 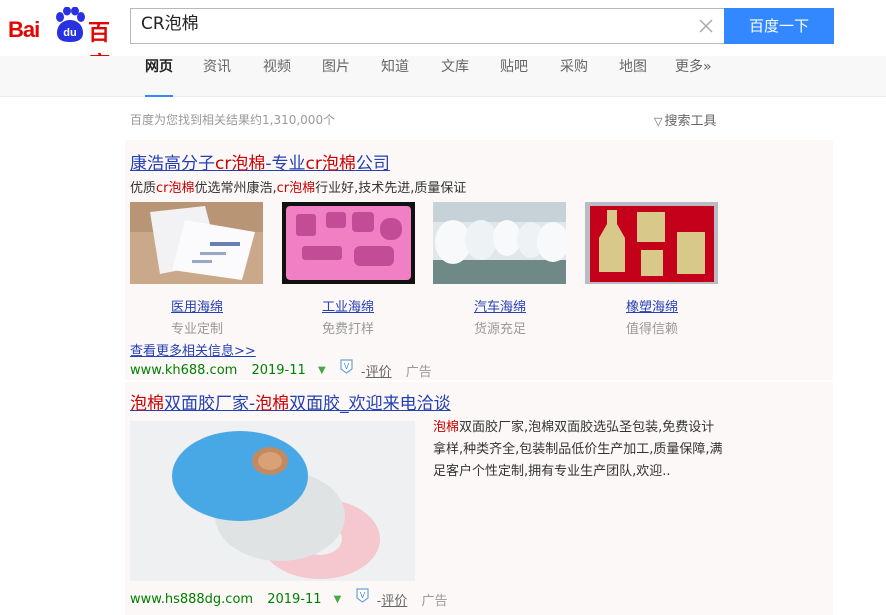 I want to click on search-tools: ▽ 搜索工具, so click(x=685, y=119).